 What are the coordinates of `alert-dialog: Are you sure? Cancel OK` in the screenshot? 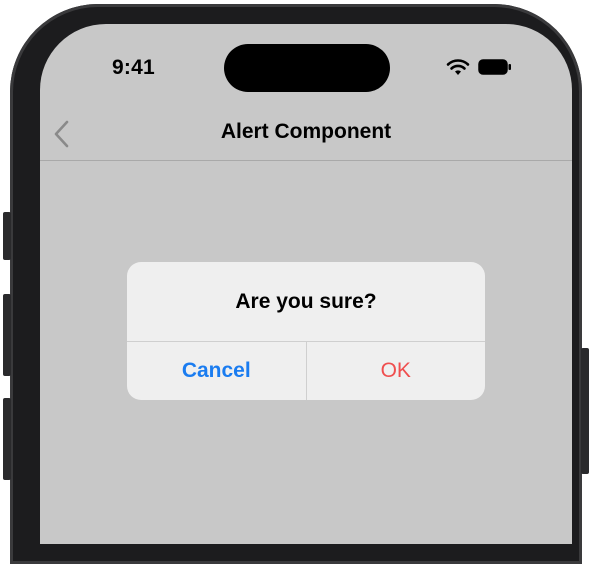 It's located at (306, 331).